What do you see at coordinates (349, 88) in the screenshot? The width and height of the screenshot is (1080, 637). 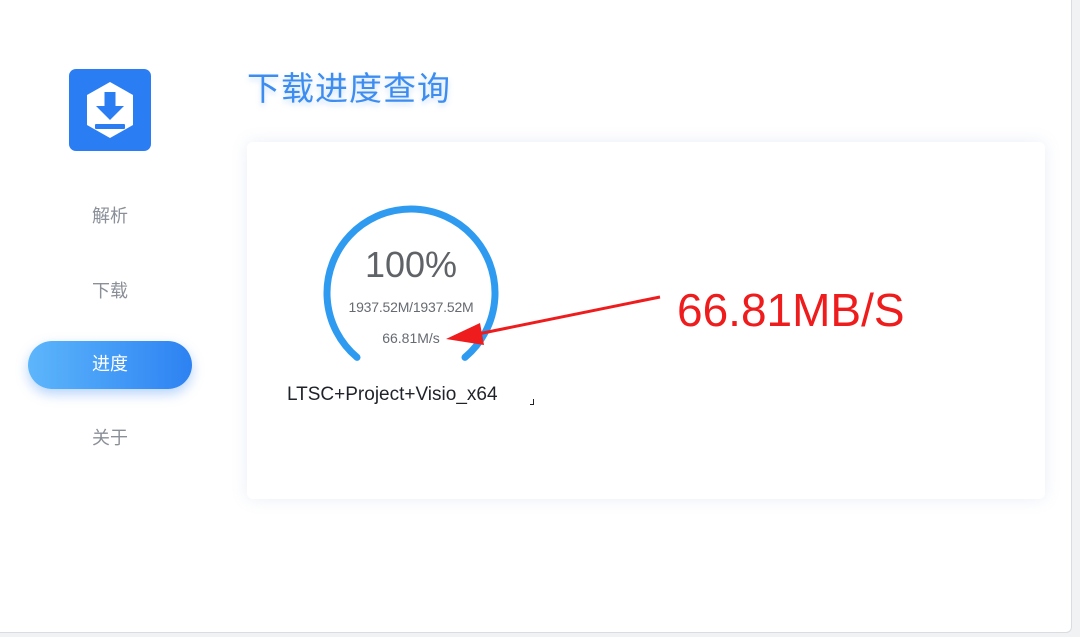 I see `page-title: 下载进度查询` at bounding box center [349, 88].